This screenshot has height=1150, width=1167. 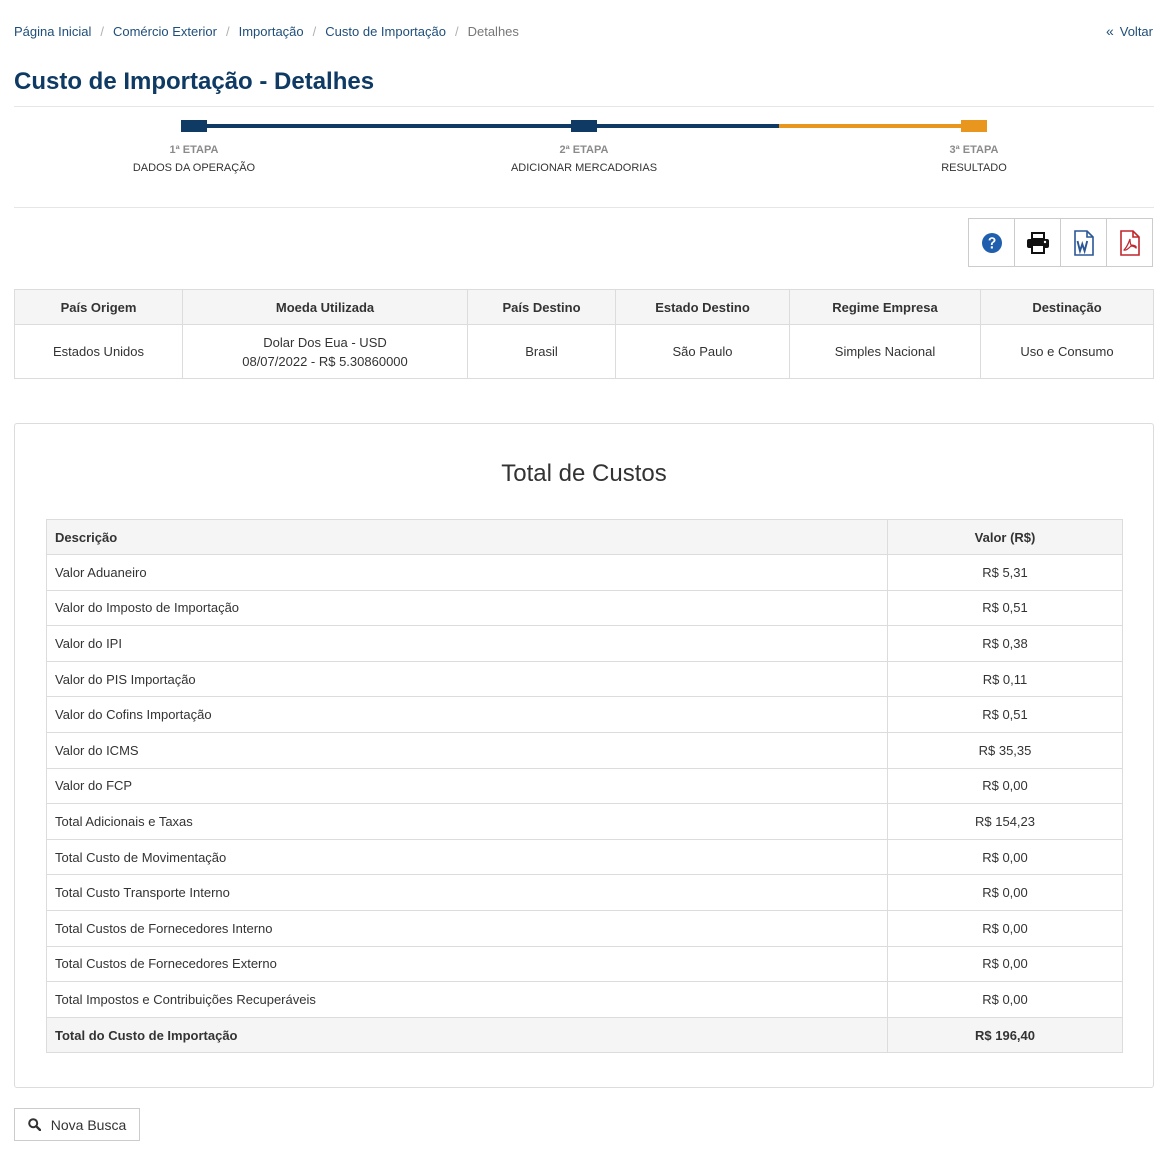 I want to click on cost-label: Valor Aduaneiro, so click(x=467, y=572).